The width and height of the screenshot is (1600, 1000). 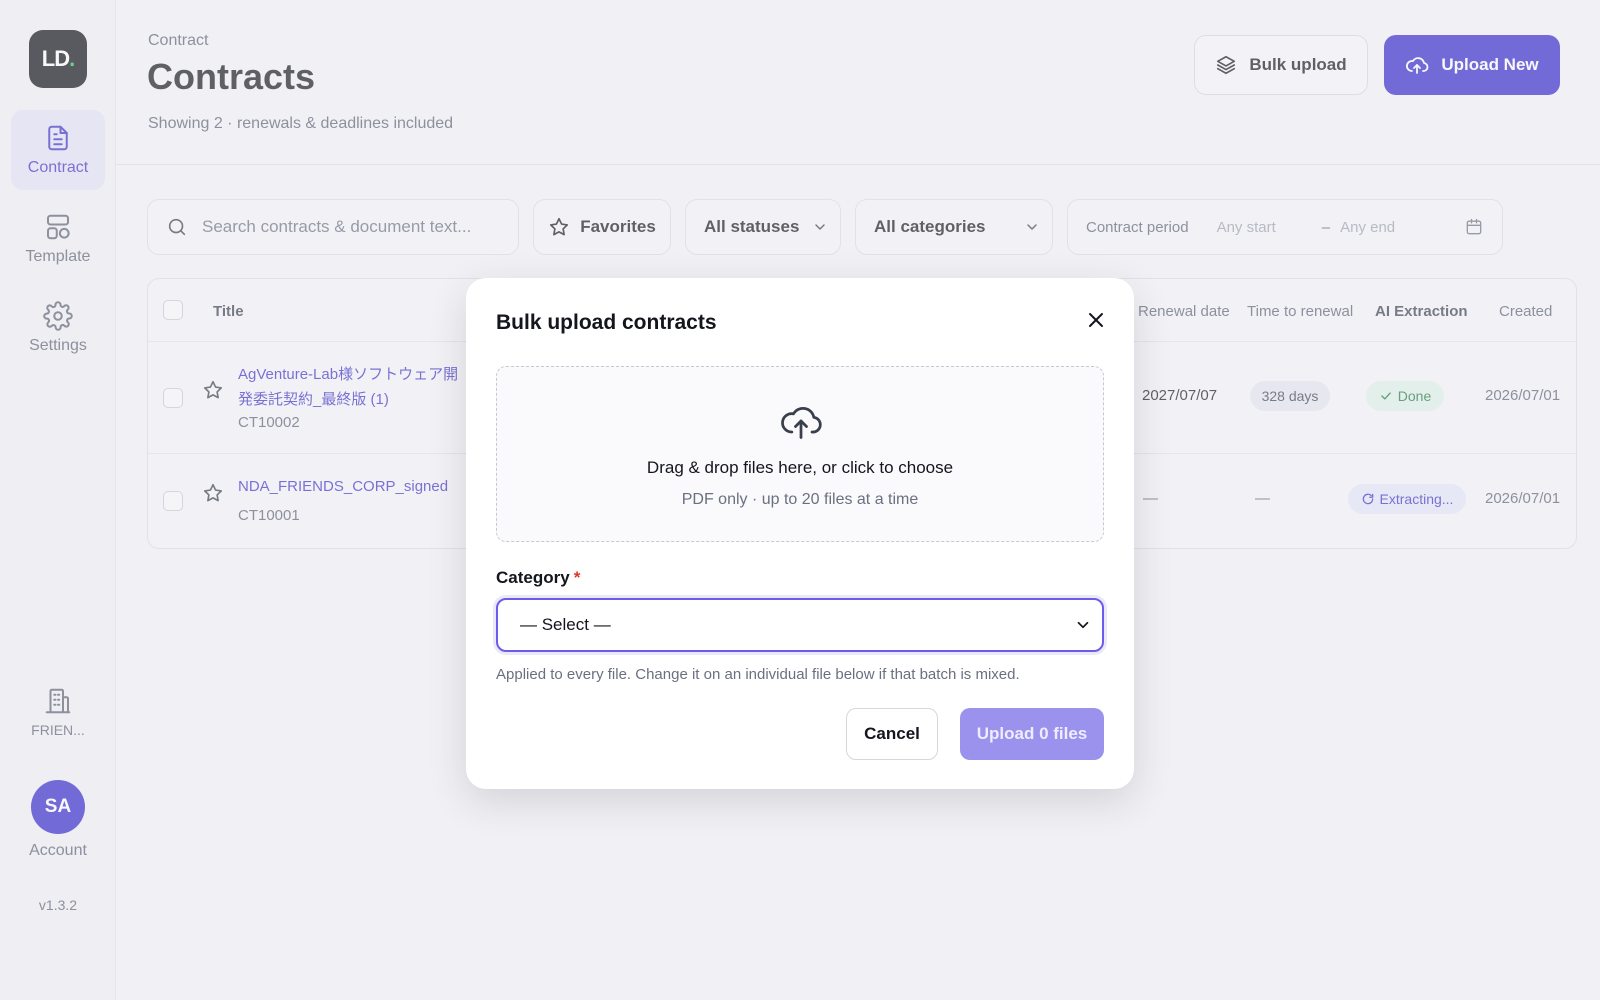 I want to click on dialog-title: Bulk upload contracts, so click(x=606, y=322).